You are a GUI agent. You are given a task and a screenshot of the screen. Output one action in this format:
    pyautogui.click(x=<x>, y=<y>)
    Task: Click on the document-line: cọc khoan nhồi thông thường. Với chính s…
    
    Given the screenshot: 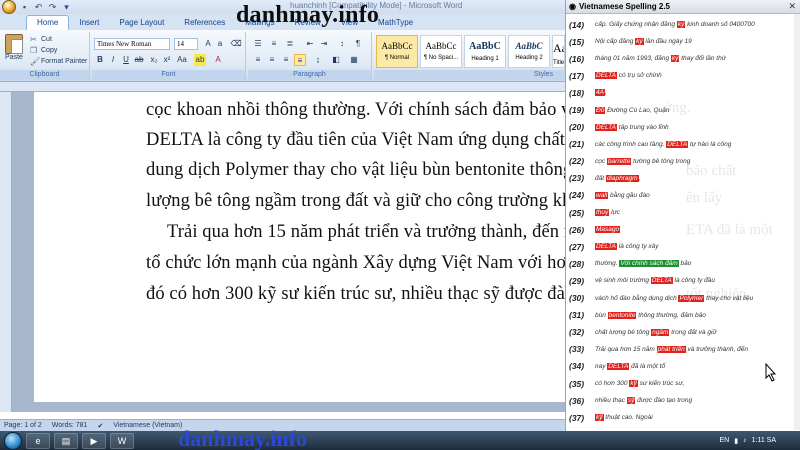 What is the action you would take?
    pyautogui.click(x=355, y=110)
    